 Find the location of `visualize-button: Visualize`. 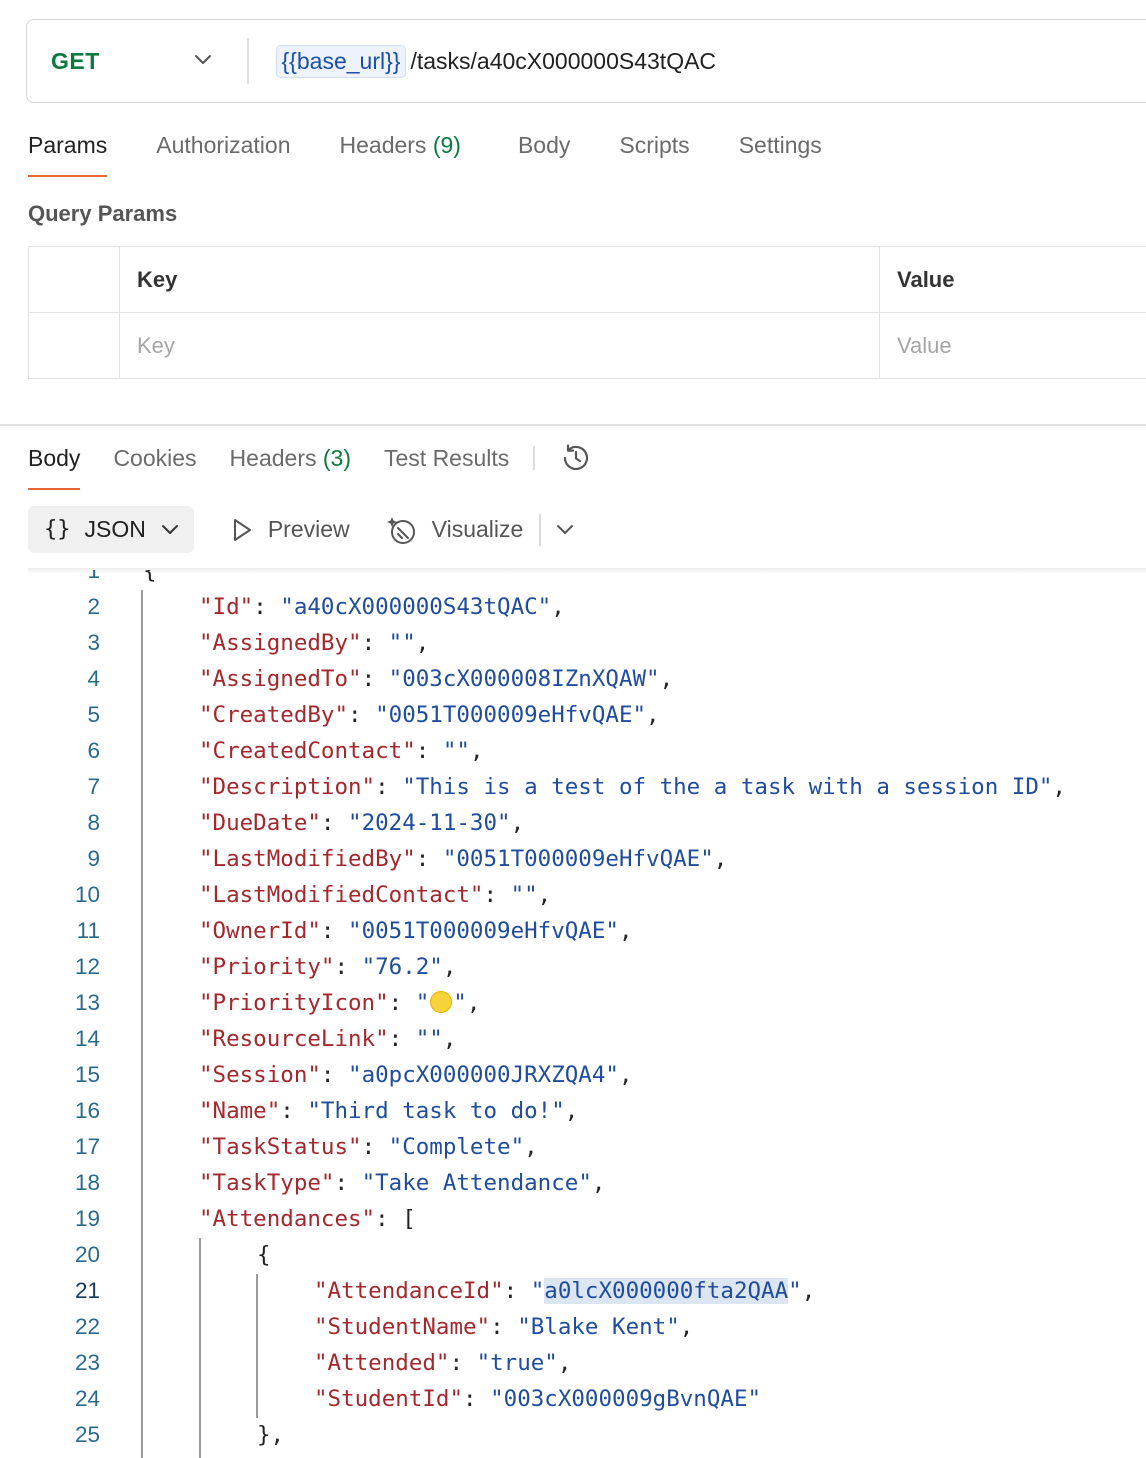

visualize-button: Visualize is located at coordinates (455, 530).